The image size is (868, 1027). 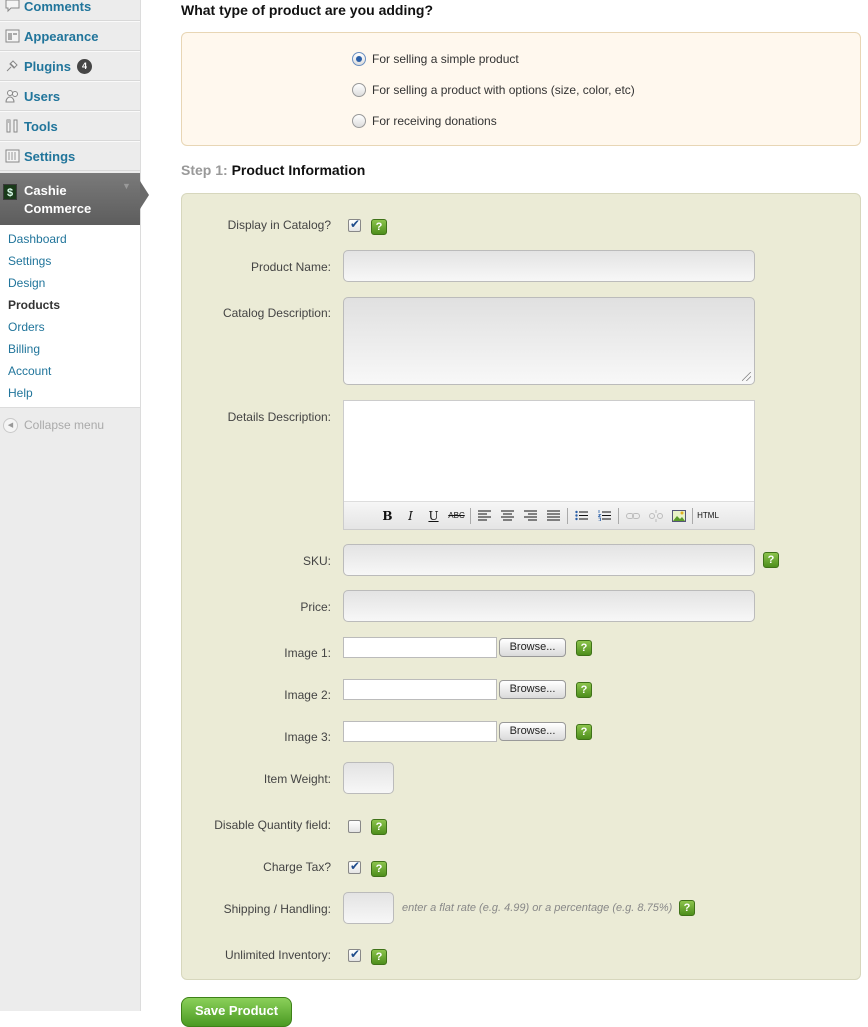 I want to click on menu-users: Users, so click(x=70, y=96).